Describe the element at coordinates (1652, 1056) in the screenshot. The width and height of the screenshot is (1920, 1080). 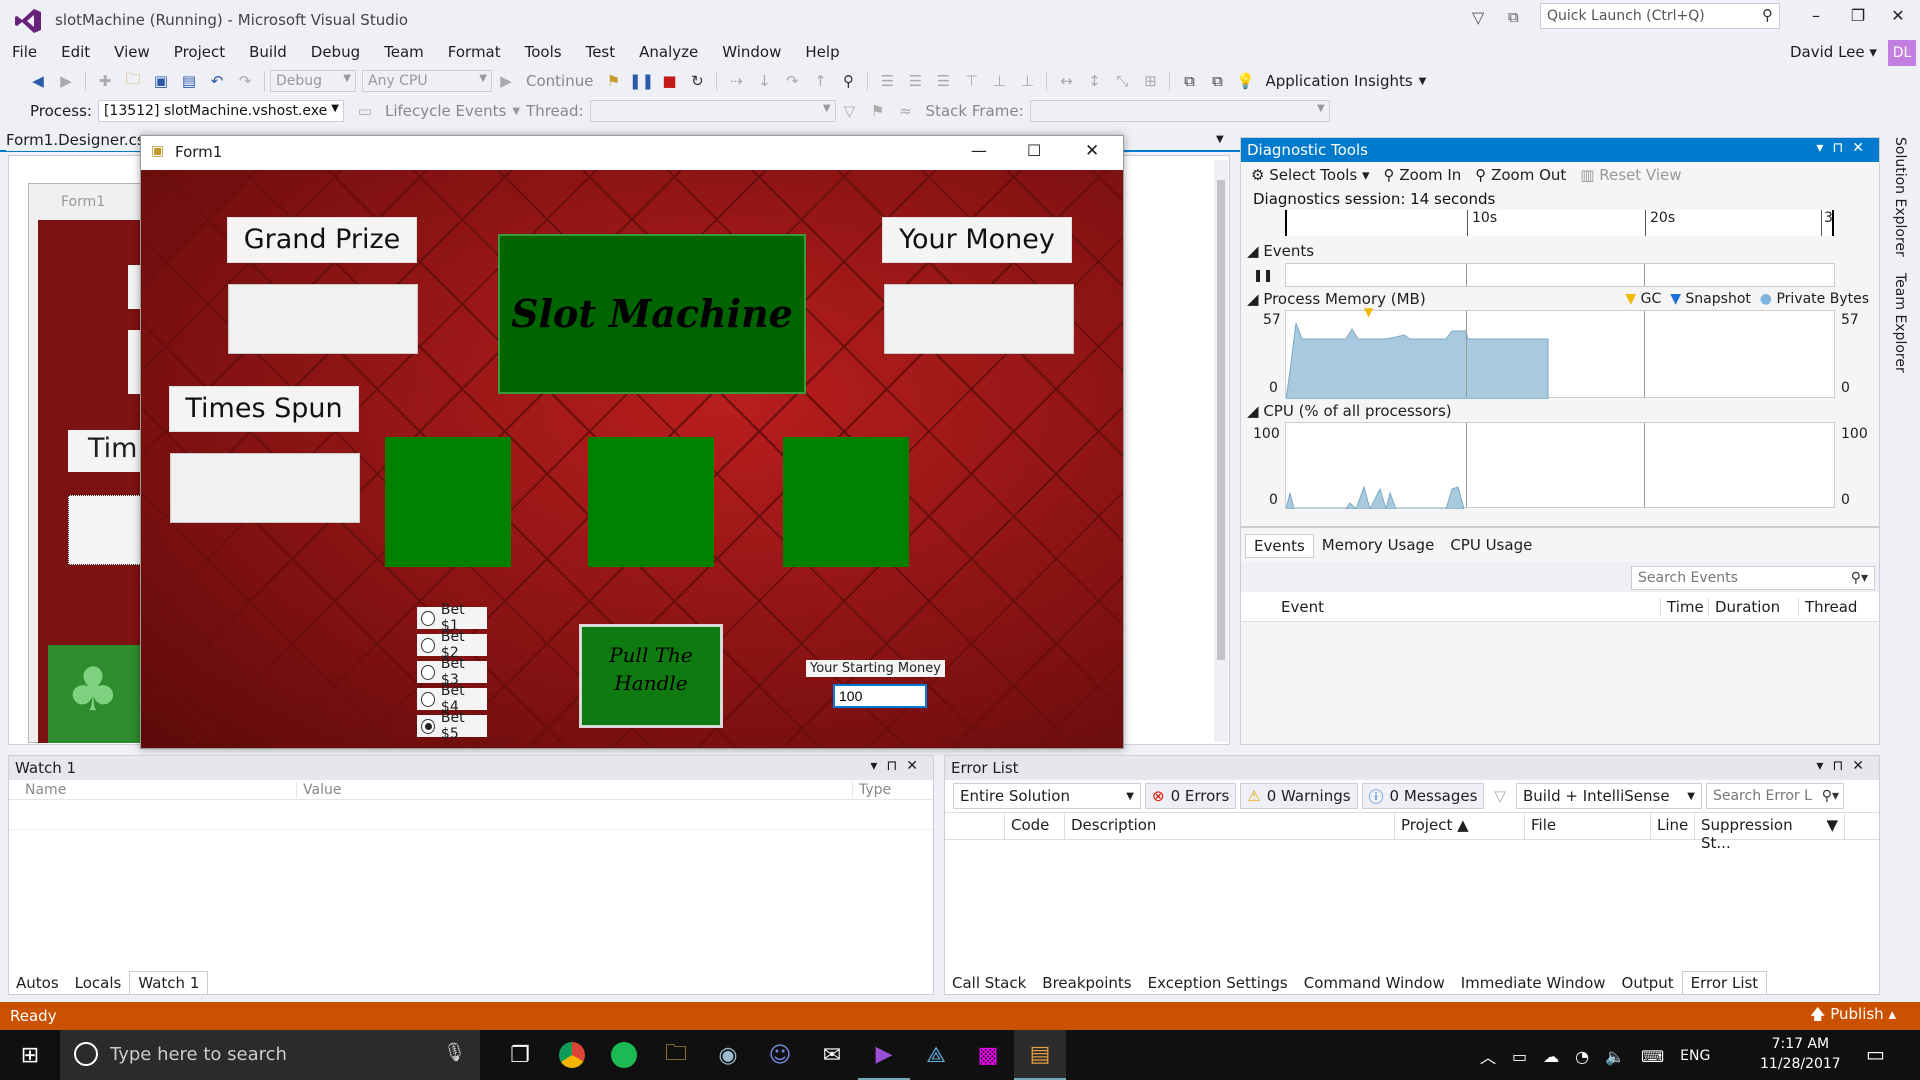
I see `keyboard-icon: ⌨` at that location.